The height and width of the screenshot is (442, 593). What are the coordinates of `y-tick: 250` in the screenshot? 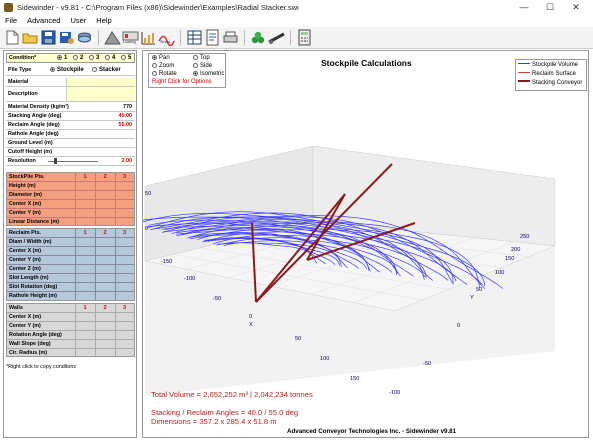 It's located at (525, 237).